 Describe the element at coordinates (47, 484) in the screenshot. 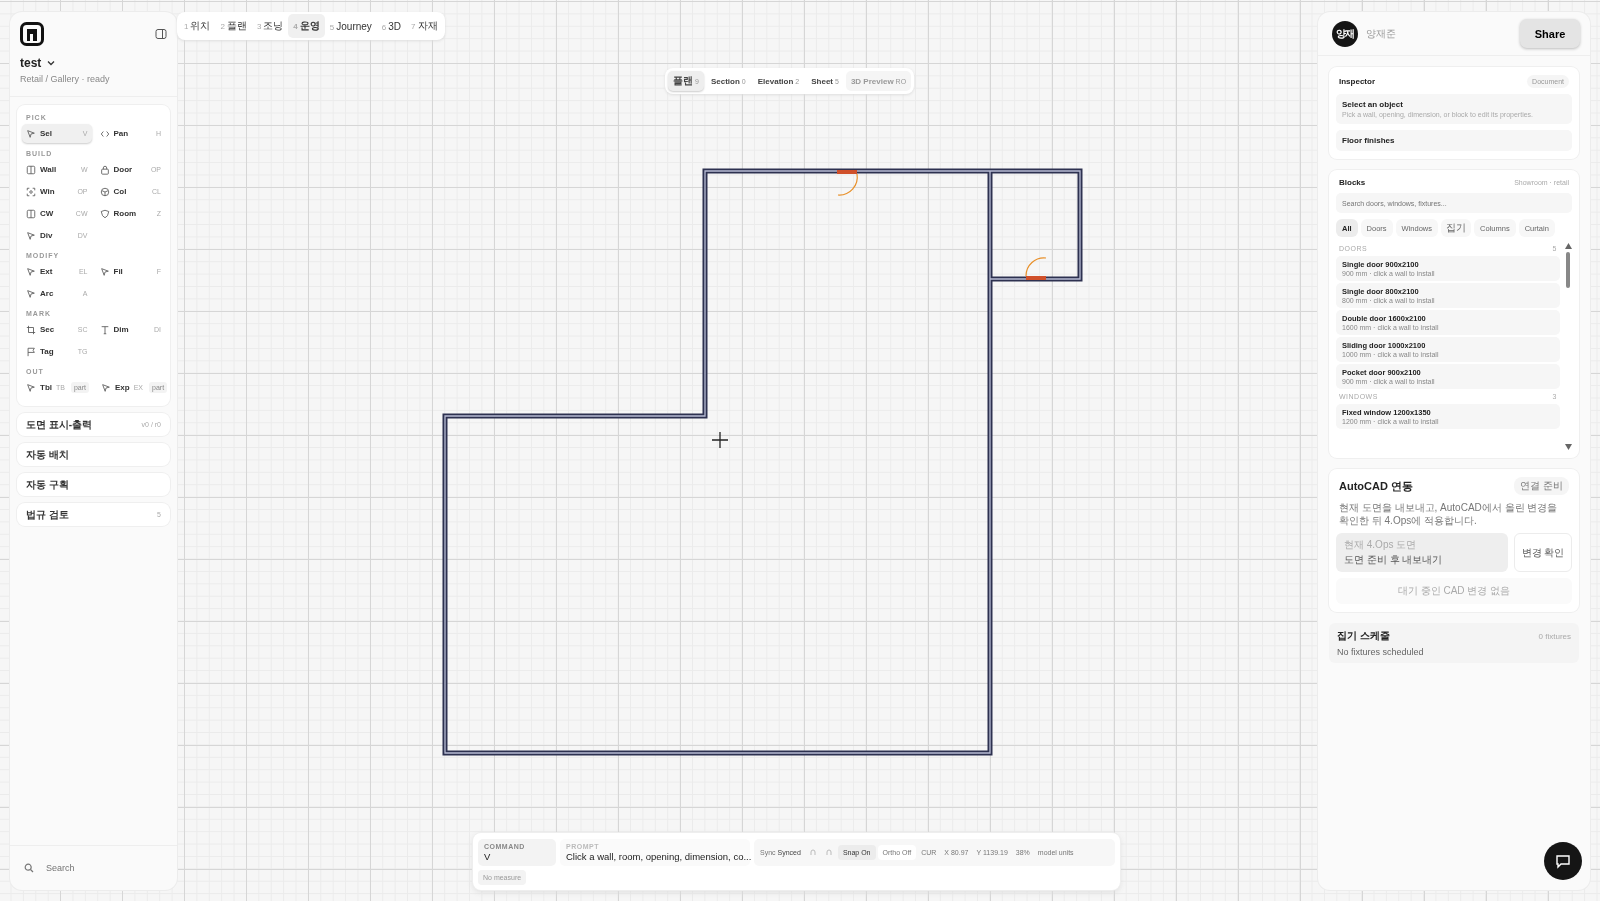

I see `panel-label: 자동 구획` at that location.